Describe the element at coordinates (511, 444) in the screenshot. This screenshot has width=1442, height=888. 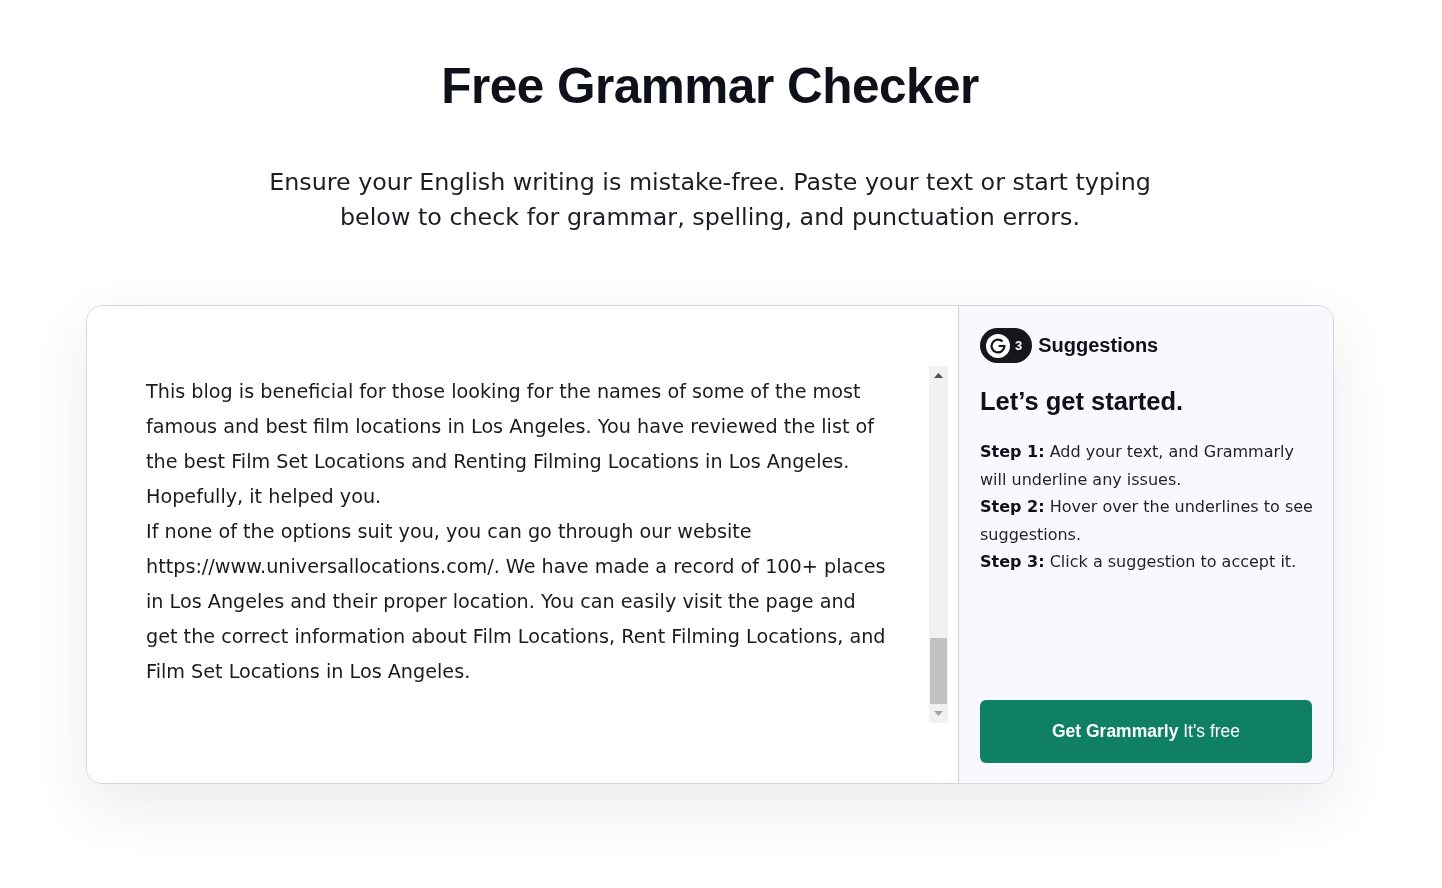
I see `editor-paragraph: This blog is beneficial for those looking for the names of some of the most famous and best film locations in Los Angeles. You have reviewed the list of the best Film Set Locations and Renting Filming Locations in Los Angeles. Hopefully, it helped you.` at that location.